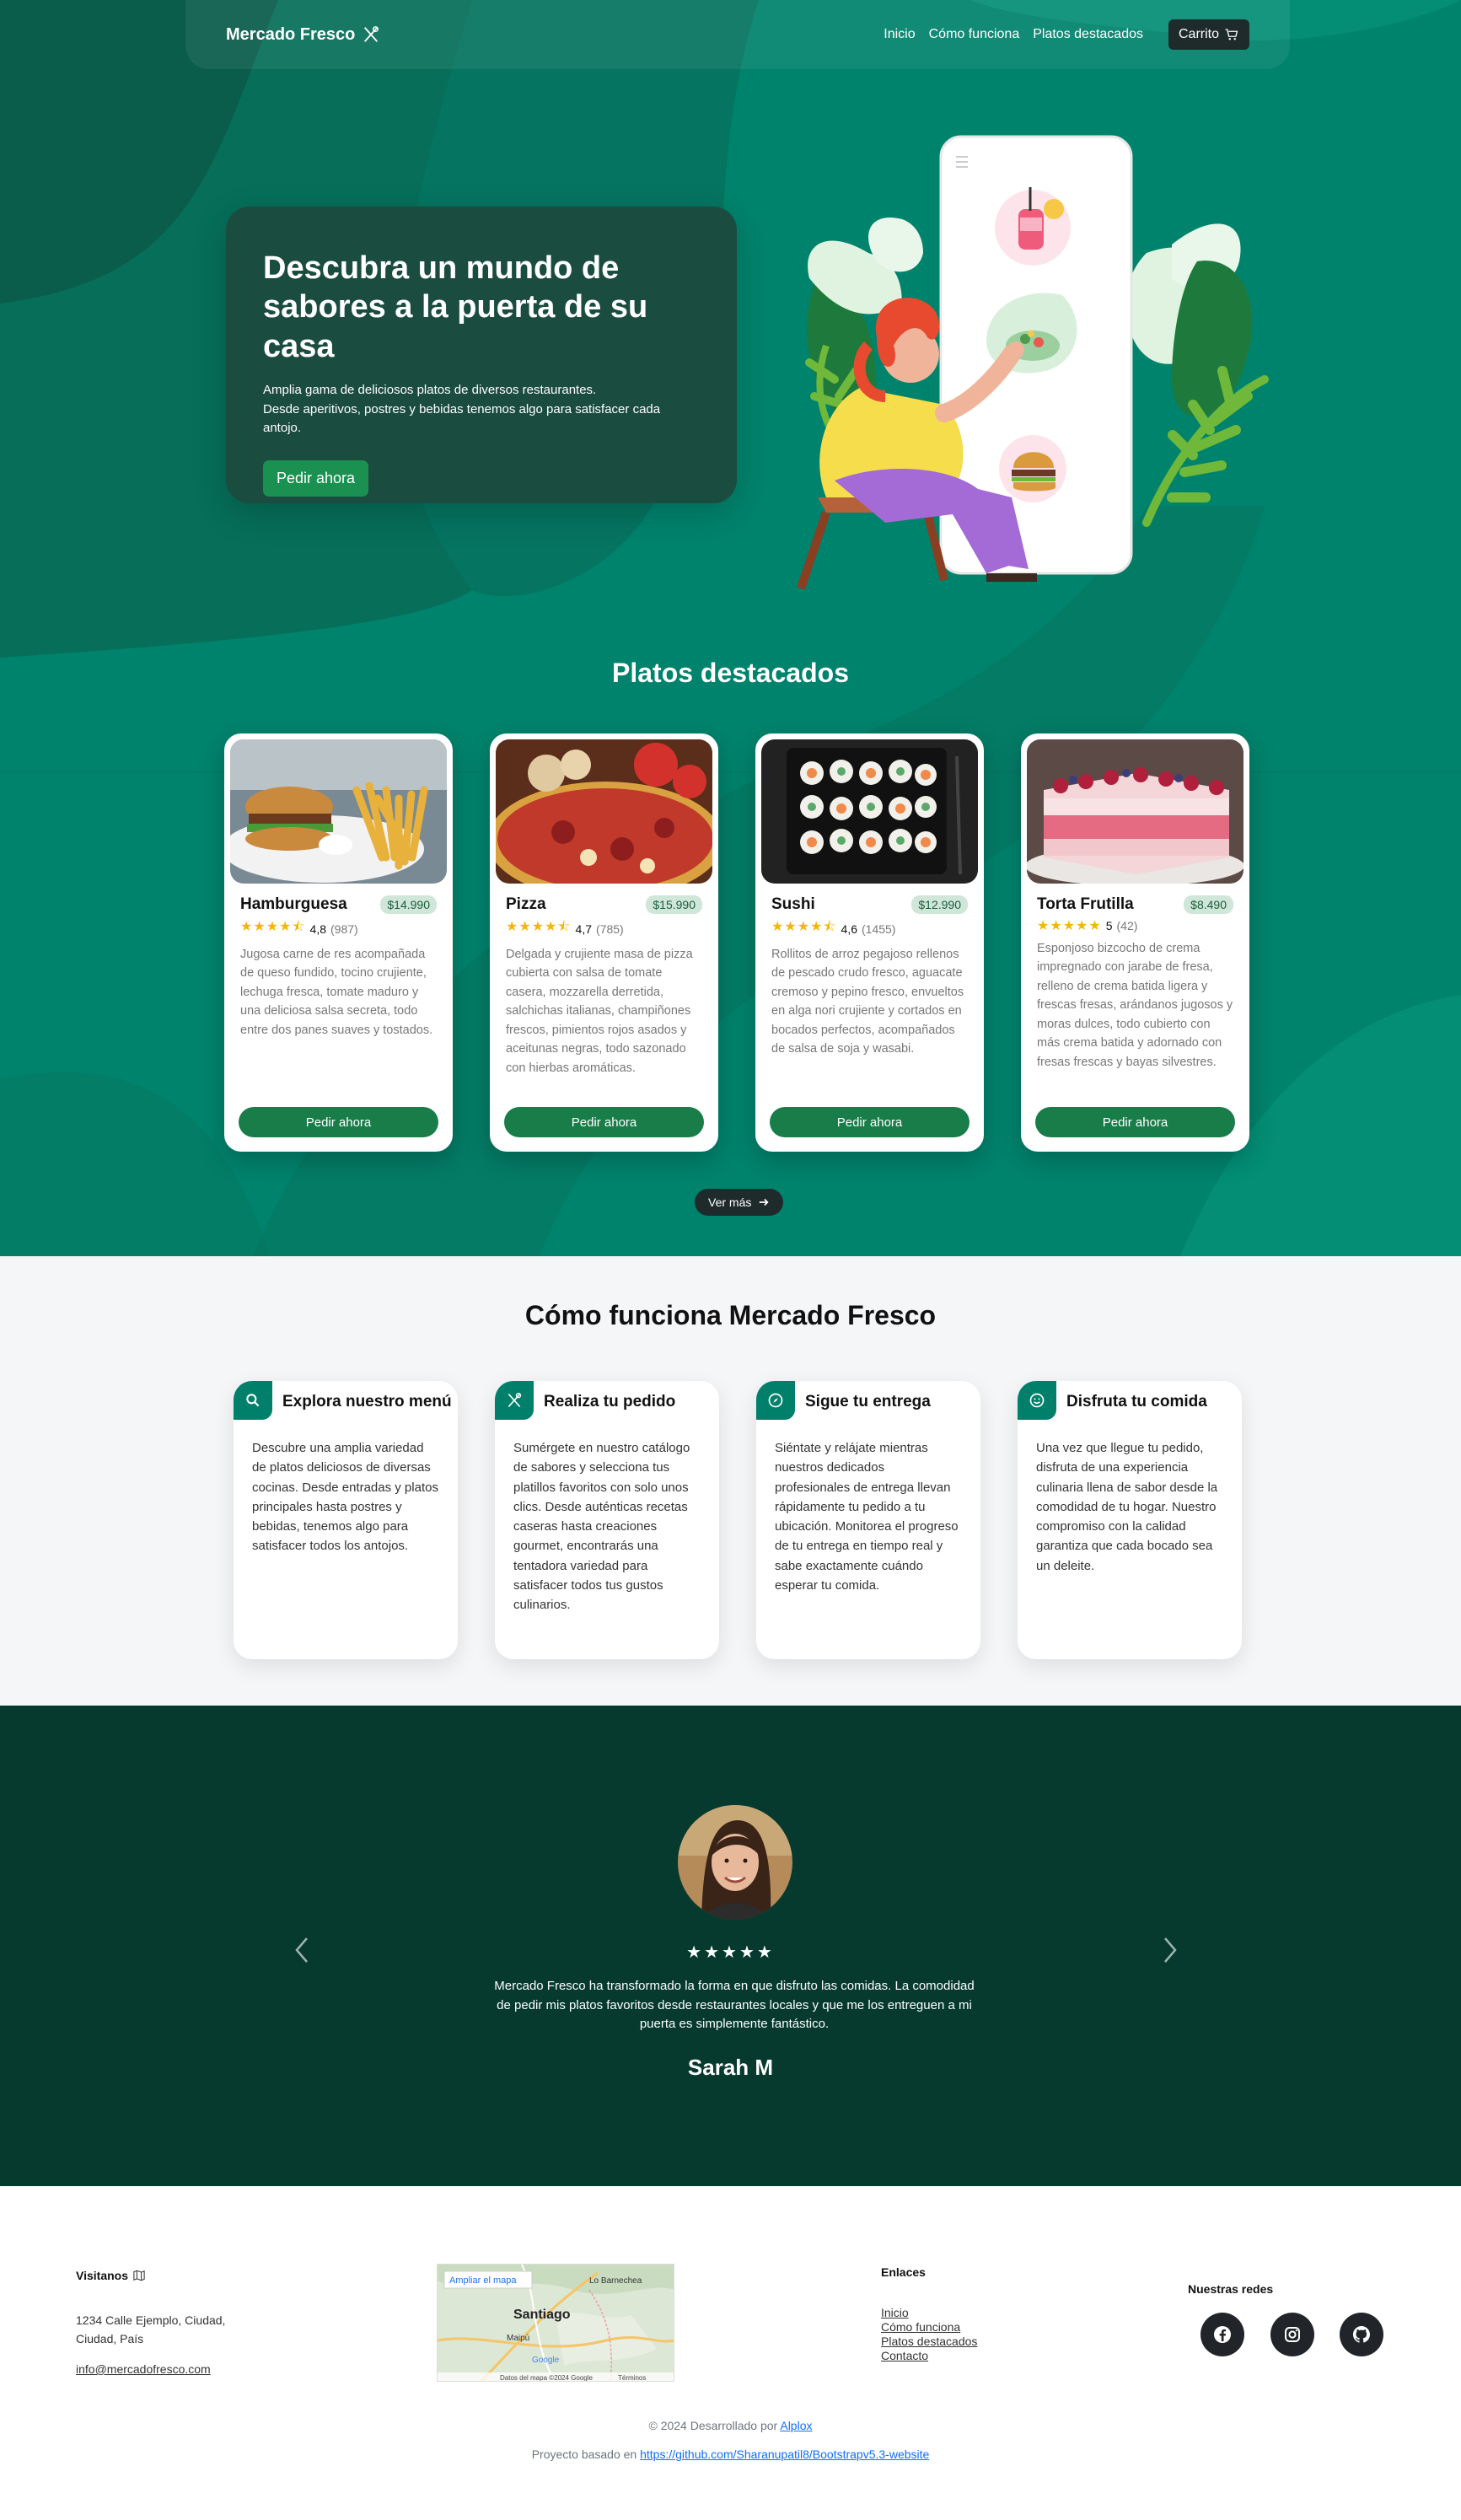  Describe the element at coordinates (526, 904) in the screenshot. I see `dish-name: Pizza` at that location.